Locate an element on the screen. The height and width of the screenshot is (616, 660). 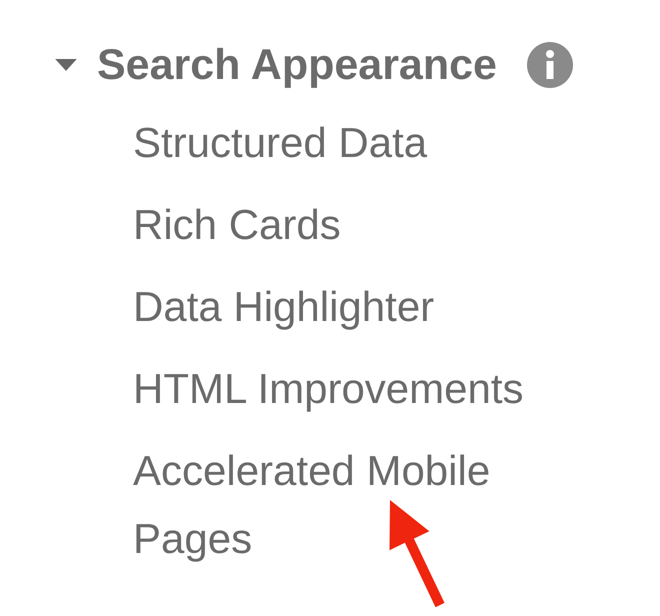
menu-item: HTML Improvements is located at coordinates (343, 389).